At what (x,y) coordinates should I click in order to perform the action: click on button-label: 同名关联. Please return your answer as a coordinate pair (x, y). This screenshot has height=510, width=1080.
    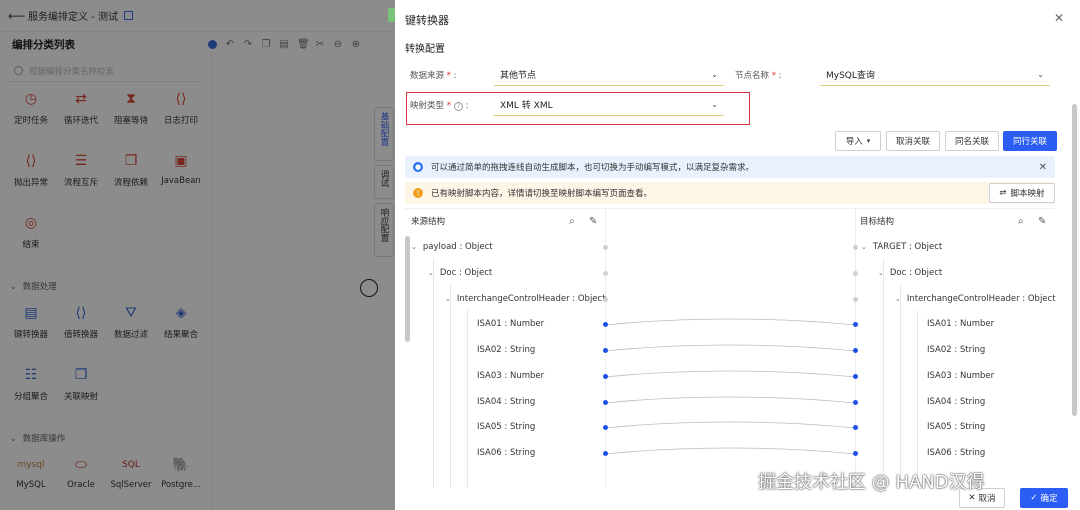
    Looking at the image, I should click on (971, 142).